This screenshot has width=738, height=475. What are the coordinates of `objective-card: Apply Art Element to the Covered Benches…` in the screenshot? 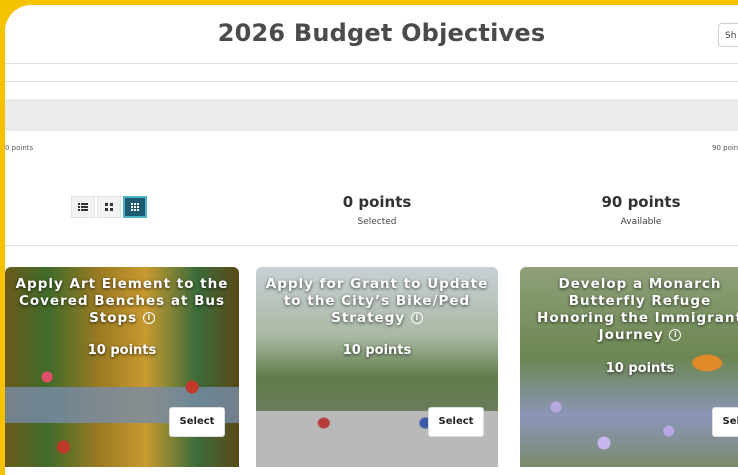 It's located at (122, 367).